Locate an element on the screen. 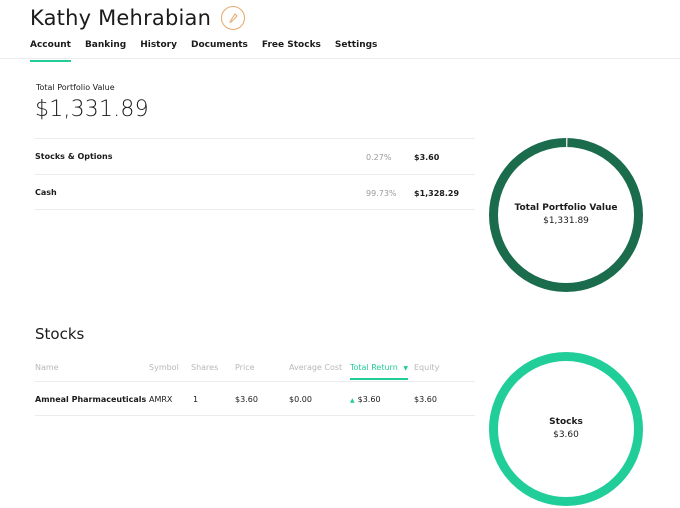 This screenshot has width=680, height=508. arrow-up-icon: ▲ is located at coordinates (352, 400).